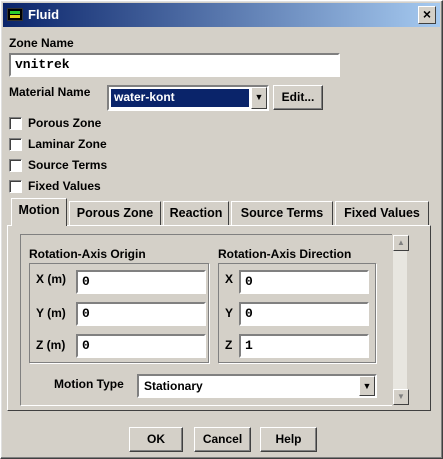  I want to click on source-terms-checkbox: Source Terms, so click(58, 165).